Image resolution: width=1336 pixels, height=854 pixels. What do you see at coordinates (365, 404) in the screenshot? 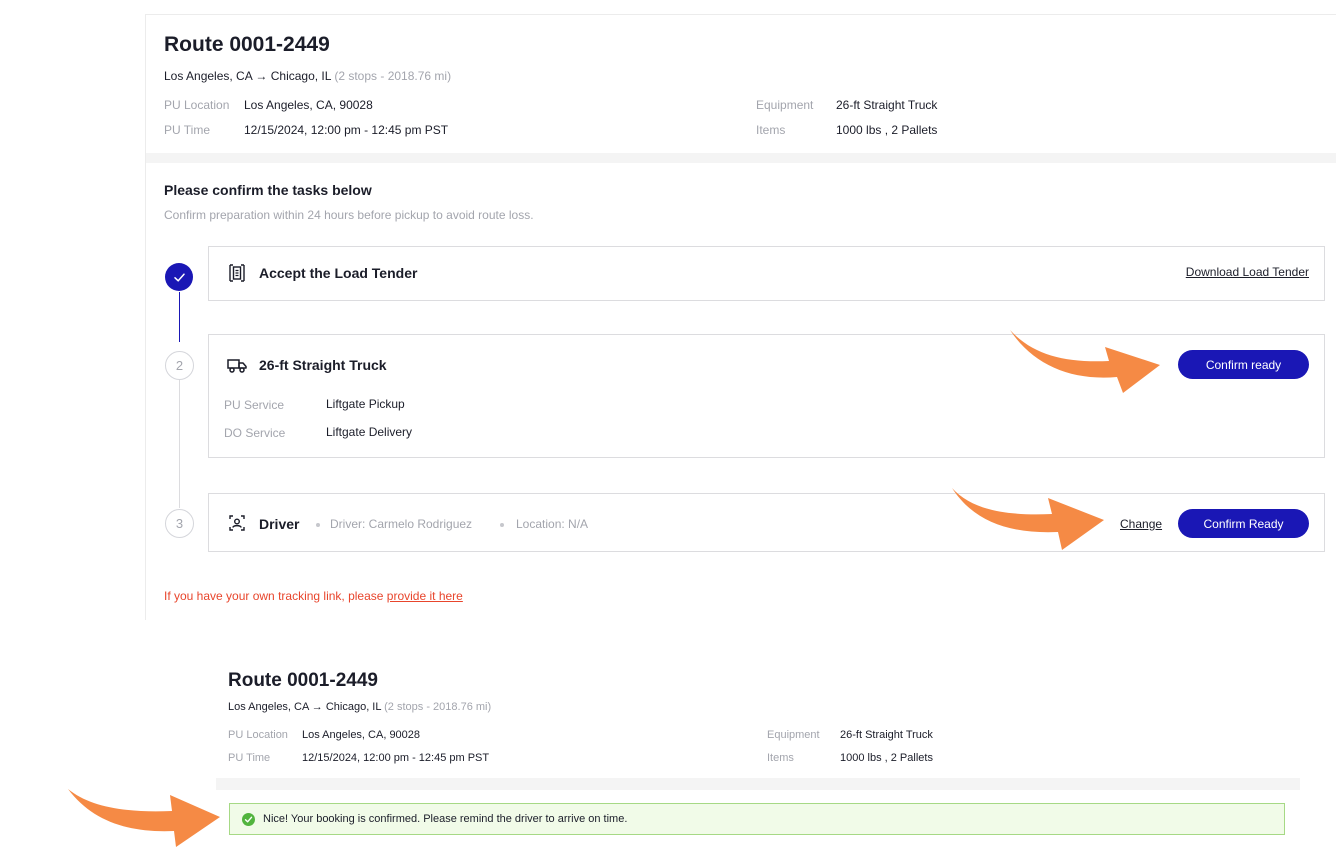
I see `pu-service-value: Liftgate Pickup` at bounding box center [365, 404].